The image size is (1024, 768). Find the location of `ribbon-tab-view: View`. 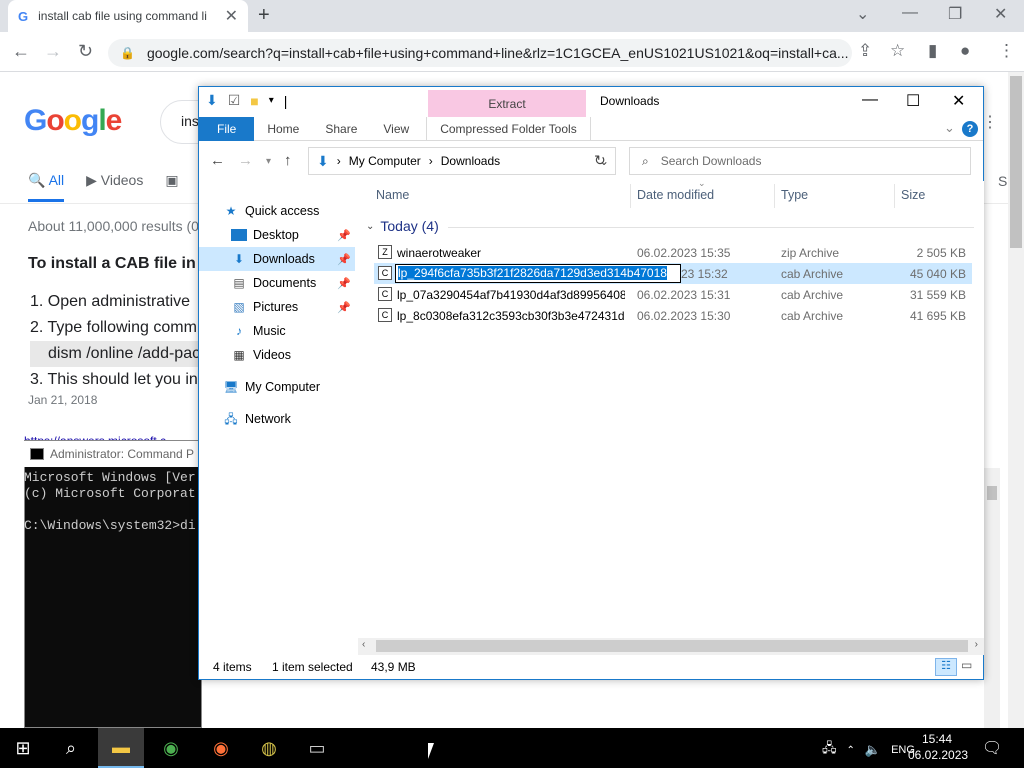

ribbon-tab-view: View is located at coordinates (396, 129).